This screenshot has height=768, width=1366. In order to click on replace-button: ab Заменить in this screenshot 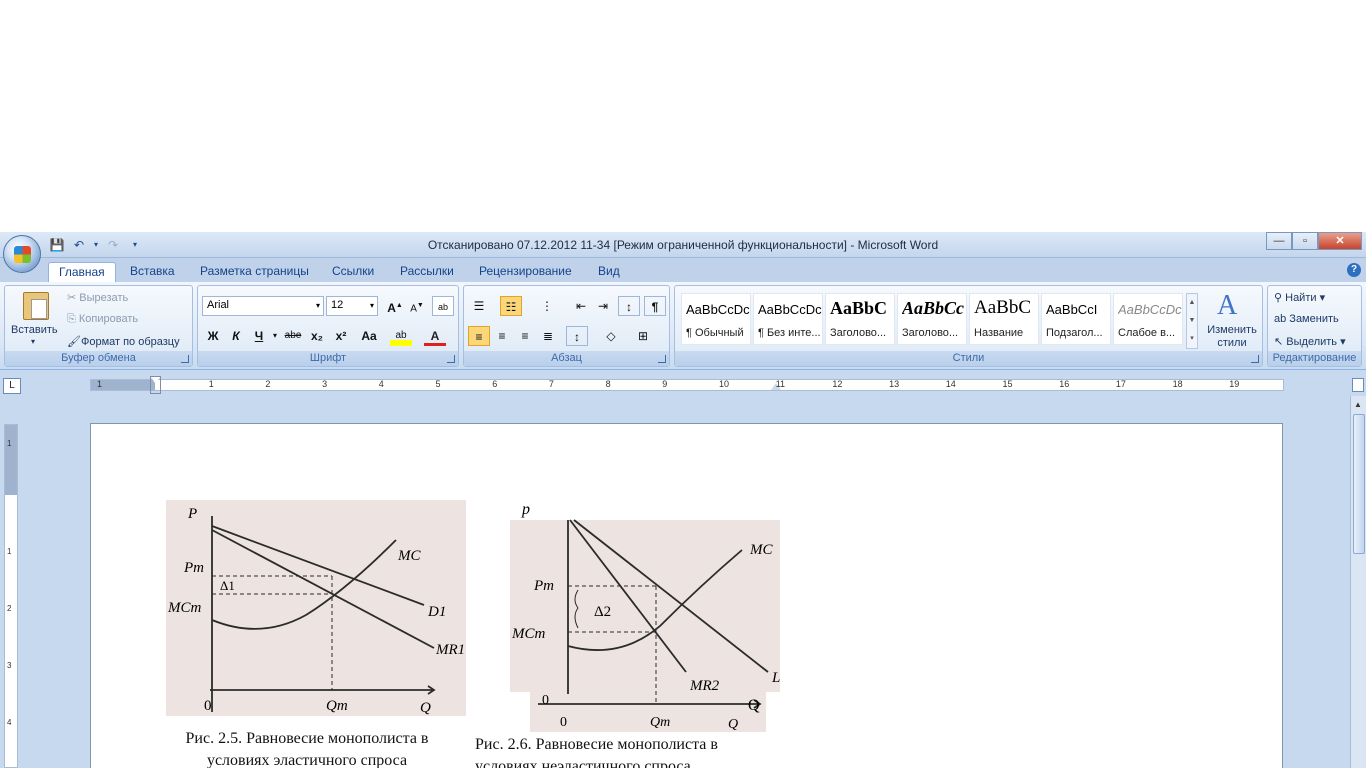, I will do `click(1306, 319)`.